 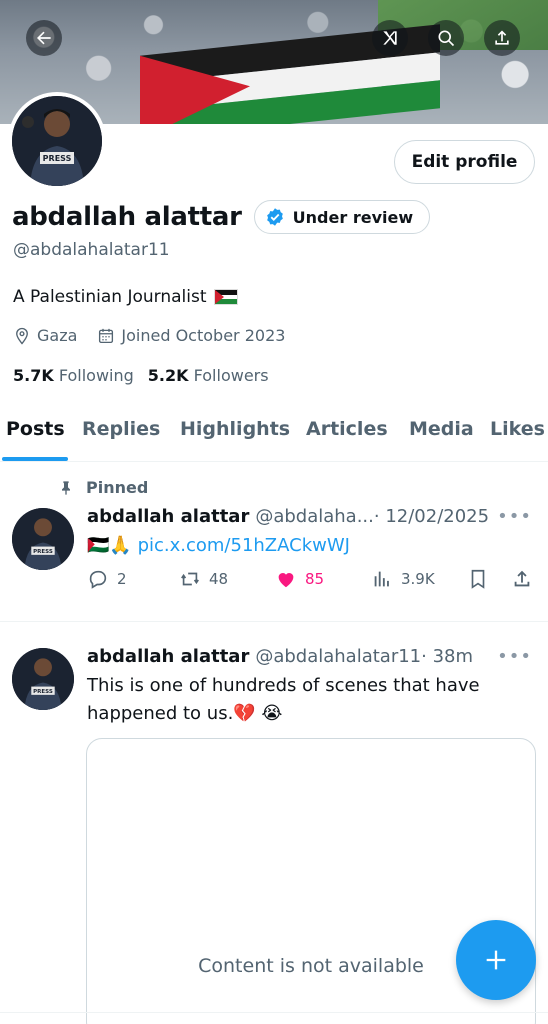 What do you see at coordinates (203, 335) in the screenshot?
I see `joined-text: Joined October 2023` at bounding box center [203, 335].